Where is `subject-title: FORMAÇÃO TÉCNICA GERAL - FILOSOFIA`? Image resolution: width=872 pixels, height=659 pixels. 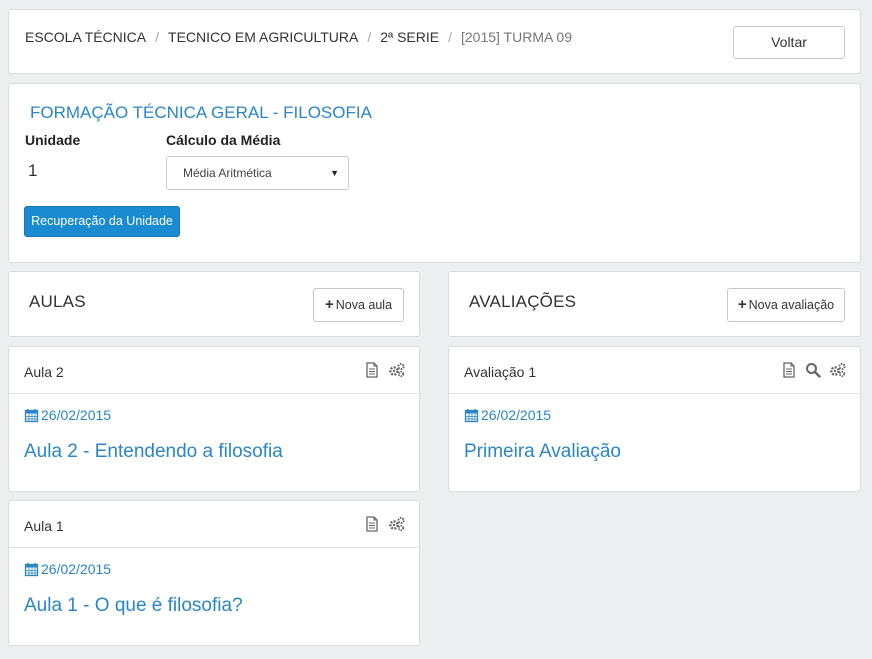 subject-title: FORMAÇÃO TÉCNICA GERAL - FILOSOFIA is located at coordinates (201, 112).